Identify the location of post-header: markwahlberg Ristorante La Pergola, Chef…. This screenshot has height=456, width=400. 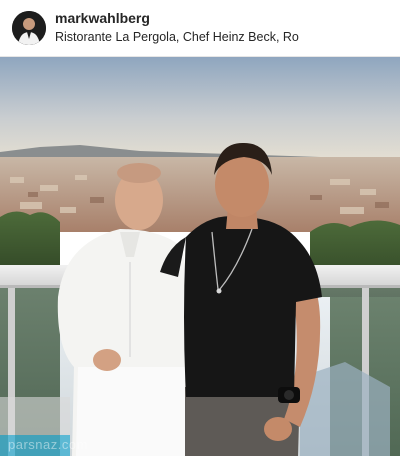
(200, 28).